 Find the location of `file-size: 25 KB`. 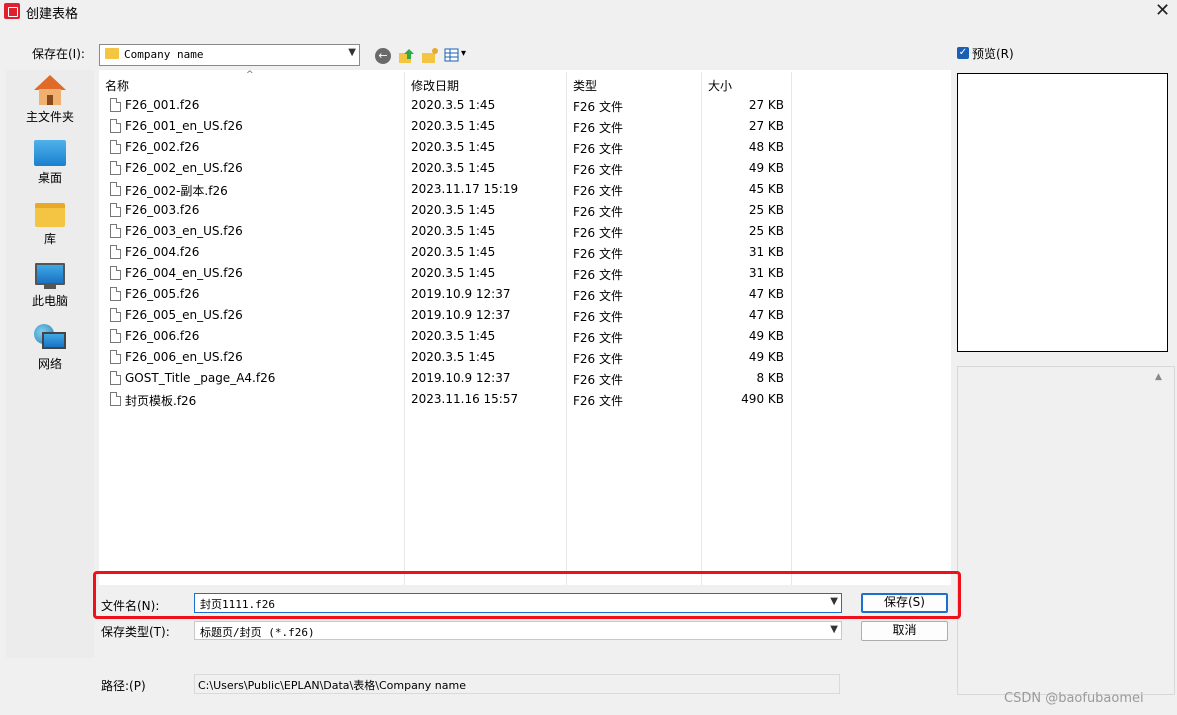

file-size: 25 KB is located at coordinates (766, 210).